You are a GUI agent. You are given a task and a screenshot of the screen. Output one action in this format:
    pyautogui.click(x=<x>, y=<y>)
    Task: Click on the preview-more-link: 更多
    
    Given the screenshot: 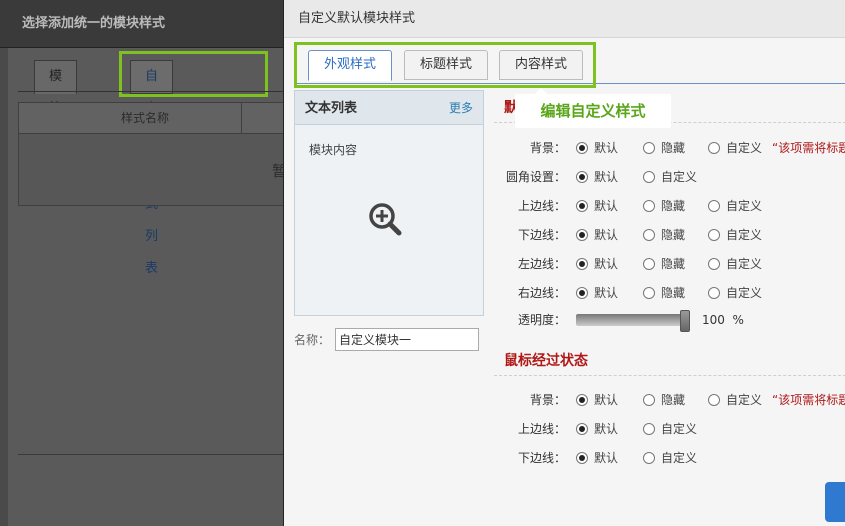 What is the action you would take?
    pyautogui.click(x=461, y=108)
    